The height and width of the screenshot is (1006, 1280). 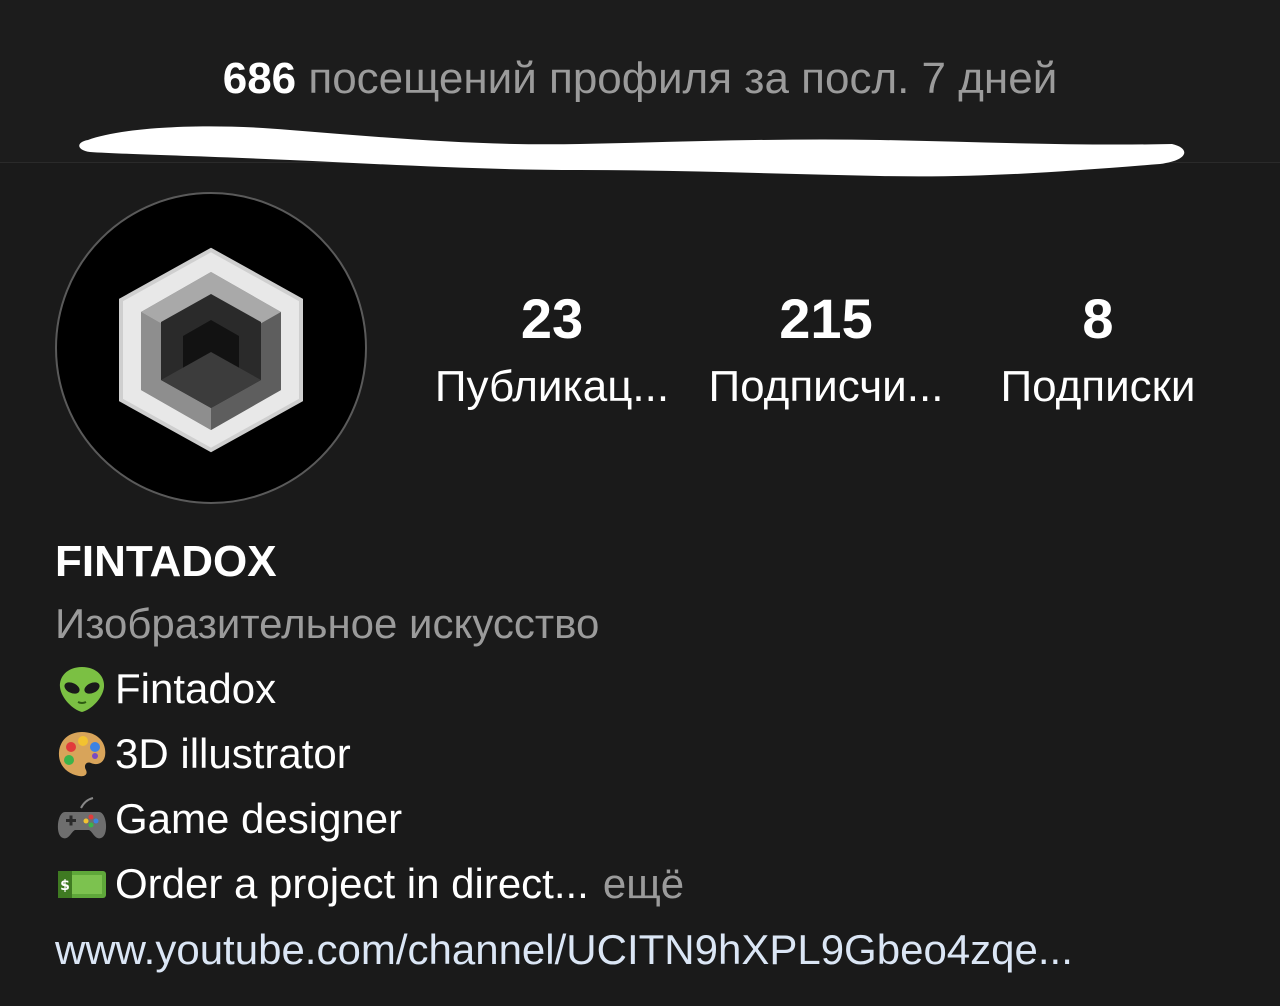 I want to click on game-controller-emoji-icon, so click(x=82, y=817).